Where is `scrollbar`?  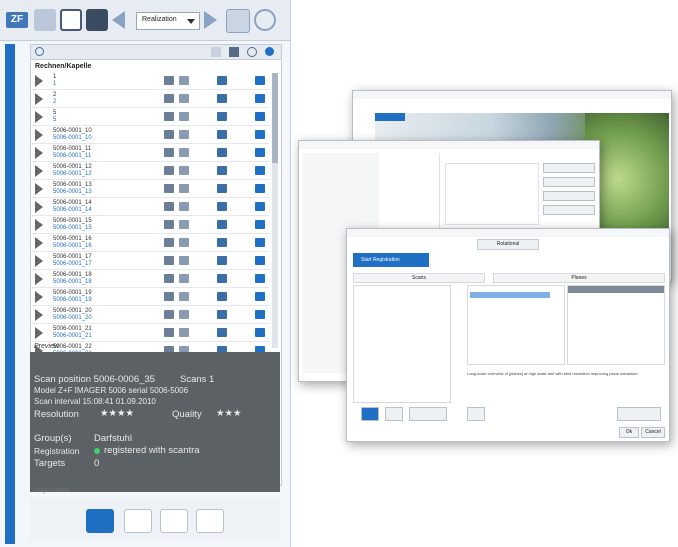
scrollbar is located at coordinates (275, 210).